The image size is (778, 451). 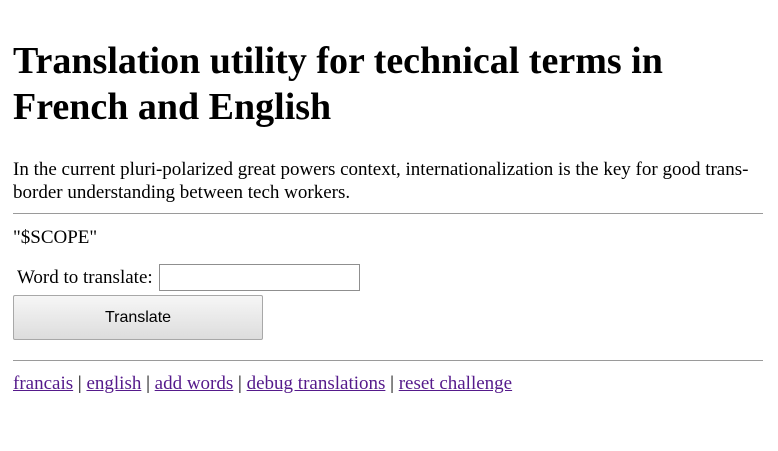 I want to click on add-words-link: add words, so click(x=194, y=383).